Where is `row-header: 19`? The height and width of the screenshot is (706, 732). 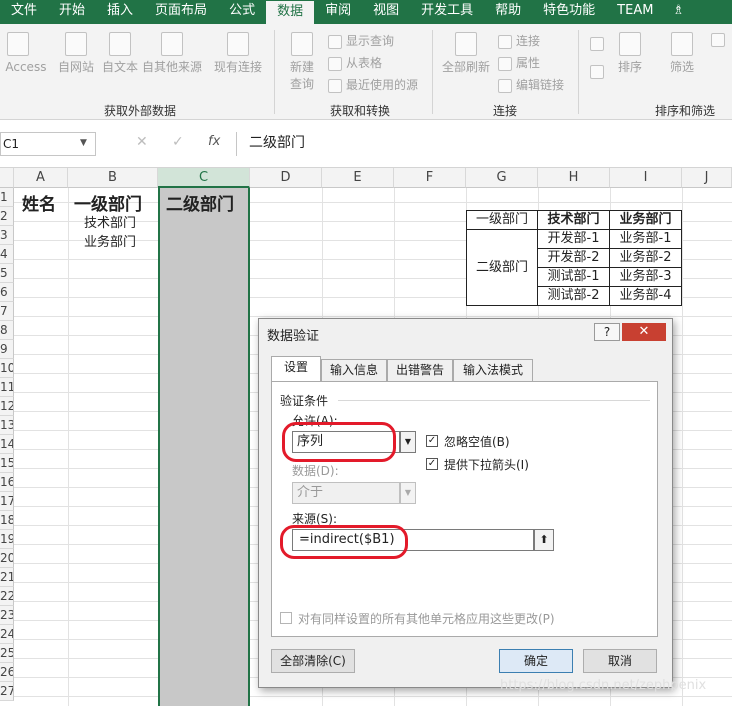
row-header: 19 is located at coordinates (7, 539).